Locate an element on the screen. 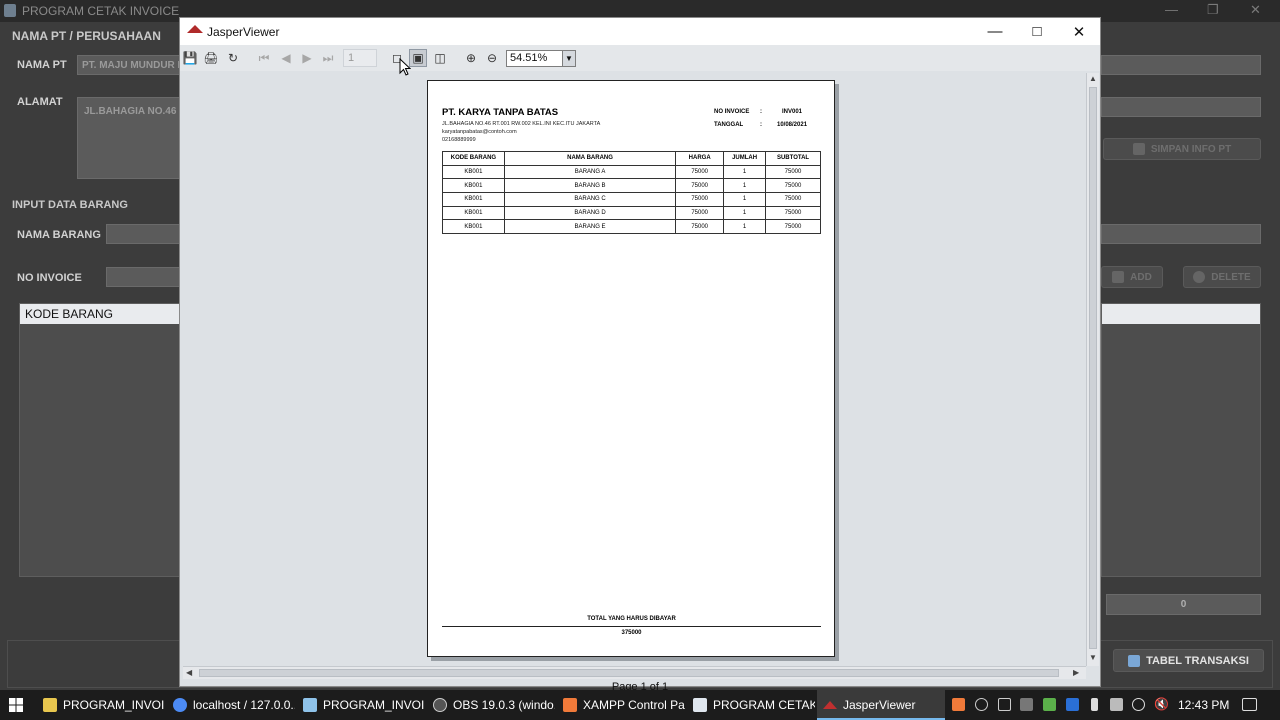 The image size is (1280, 720). company-name-input-right is located at coordinates (1181, 65).